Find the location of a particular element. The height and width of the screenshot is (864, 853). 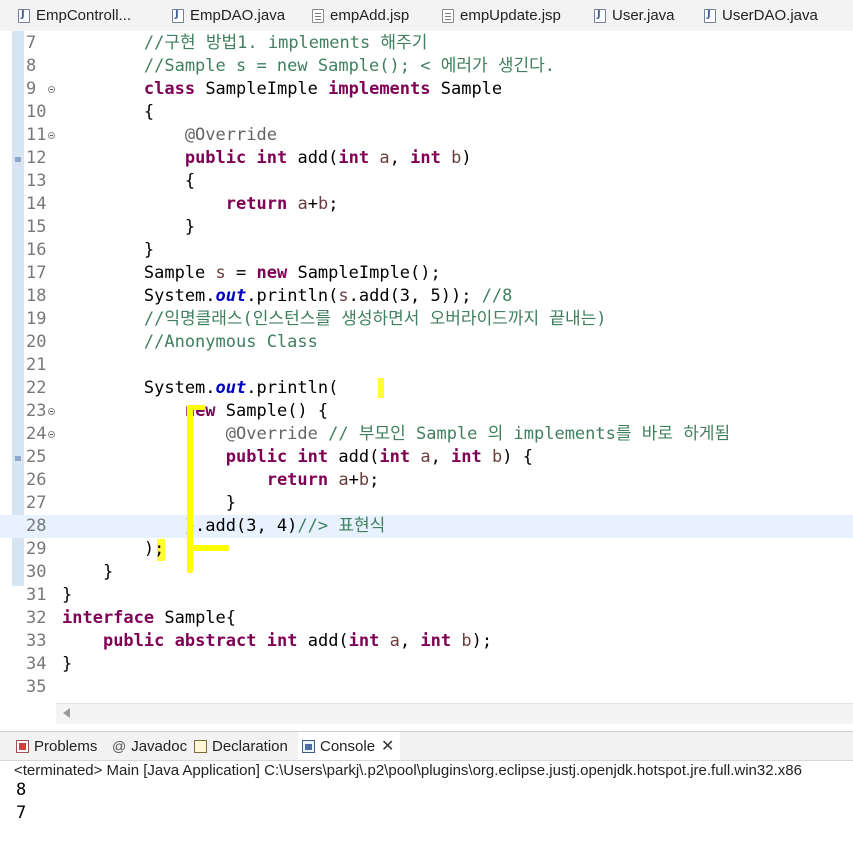

tab-declaration: Declaration is located at coordinates (241, 746).